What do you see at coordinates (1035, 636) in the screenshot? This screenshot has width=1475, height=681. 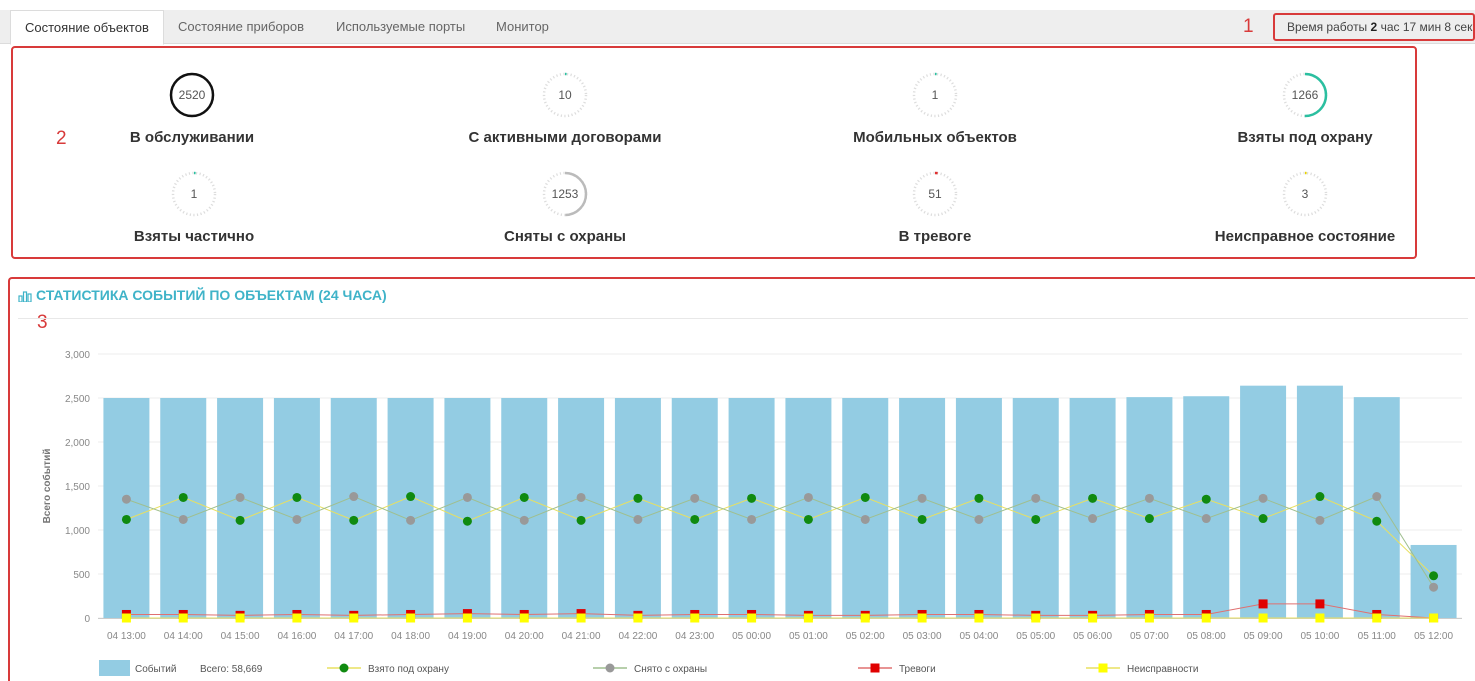 I see `x-tick-label: 05 05:00` at bounding box center [1035, 636].